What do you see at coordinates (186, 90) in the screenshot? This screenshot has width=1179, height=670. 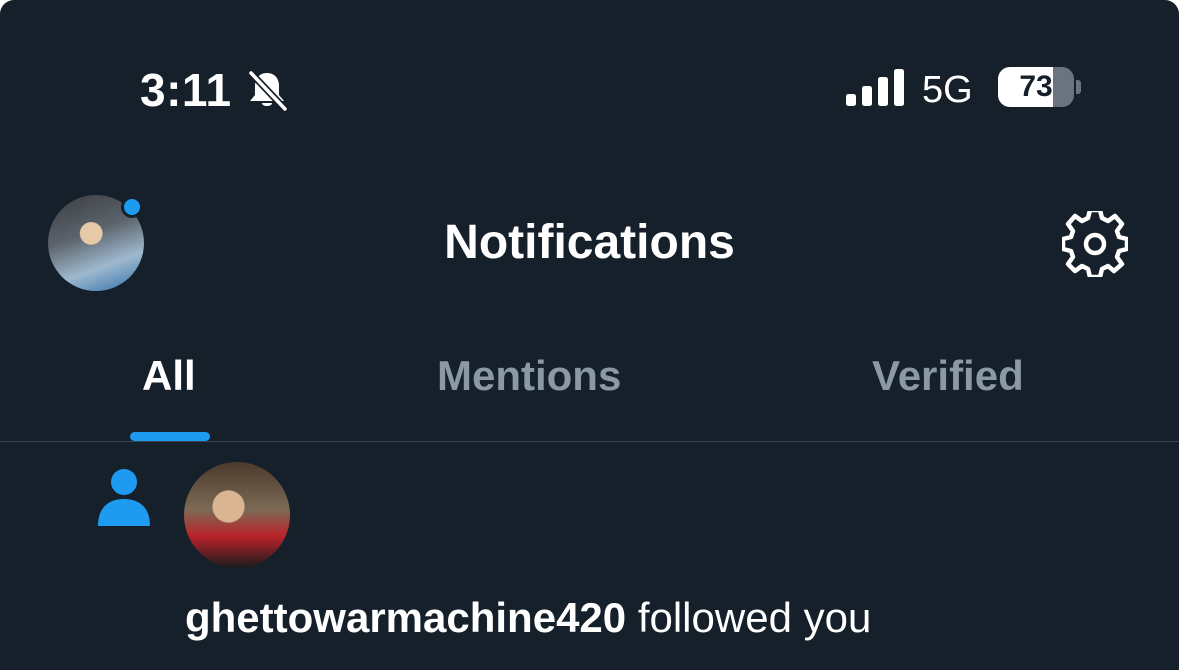 I see `status-time: 3:11` at bounding box center [186, 90].